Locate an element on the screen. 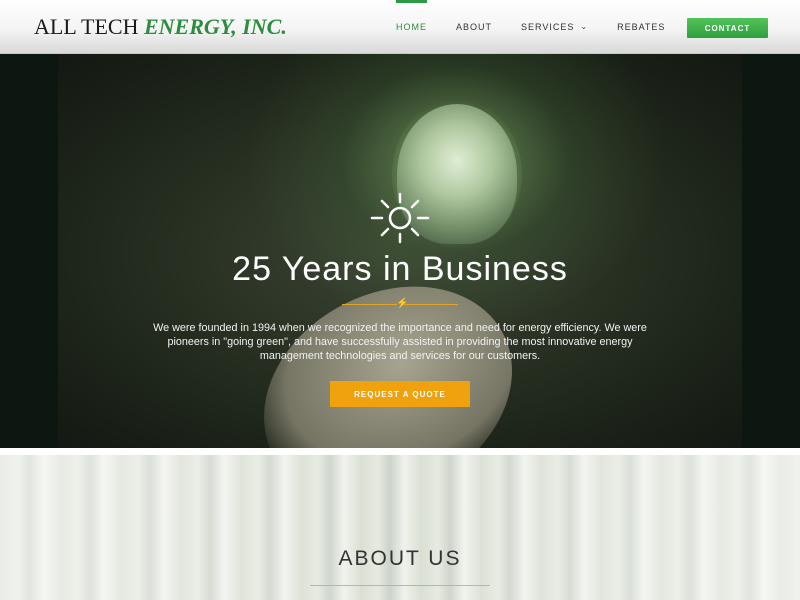 The width and height of the screenshot is (800, 600). nav-services-label: SERVICES is located at coordinates (548, 27).